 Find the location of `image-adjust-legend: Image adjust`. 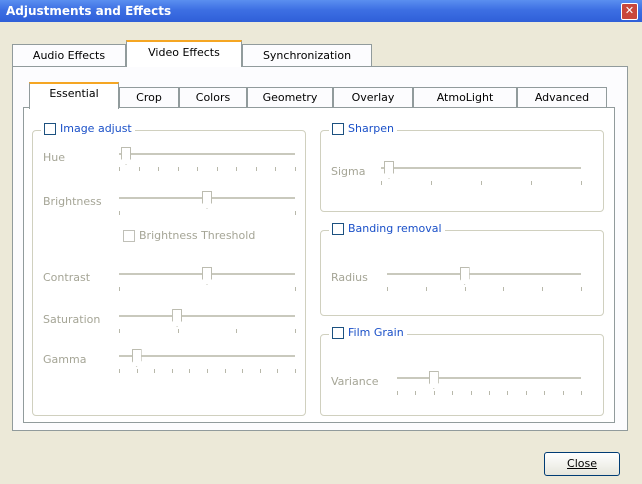

image-adjust-legend: Image adjust is located at coordinates (88, 128).